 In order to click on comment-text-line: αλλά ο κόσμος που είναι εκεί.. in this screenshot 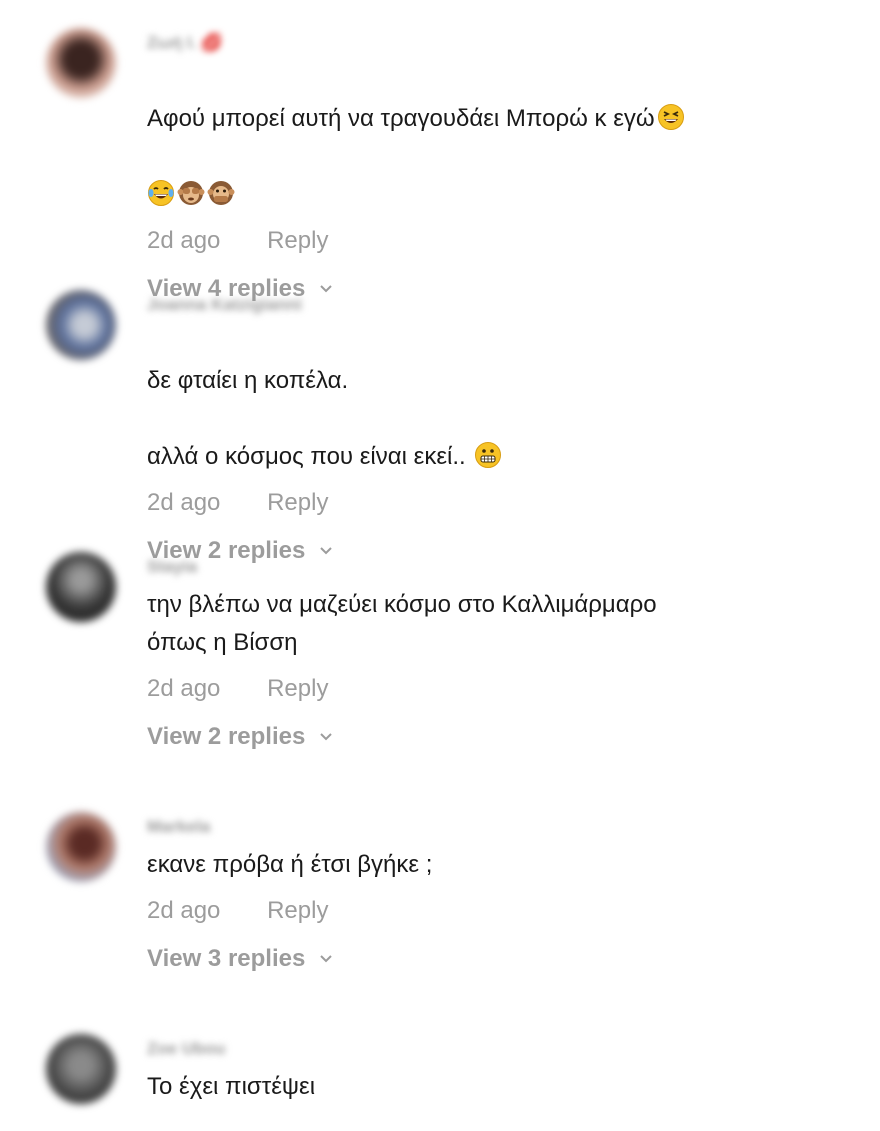, I will do `click(310, 456)`.